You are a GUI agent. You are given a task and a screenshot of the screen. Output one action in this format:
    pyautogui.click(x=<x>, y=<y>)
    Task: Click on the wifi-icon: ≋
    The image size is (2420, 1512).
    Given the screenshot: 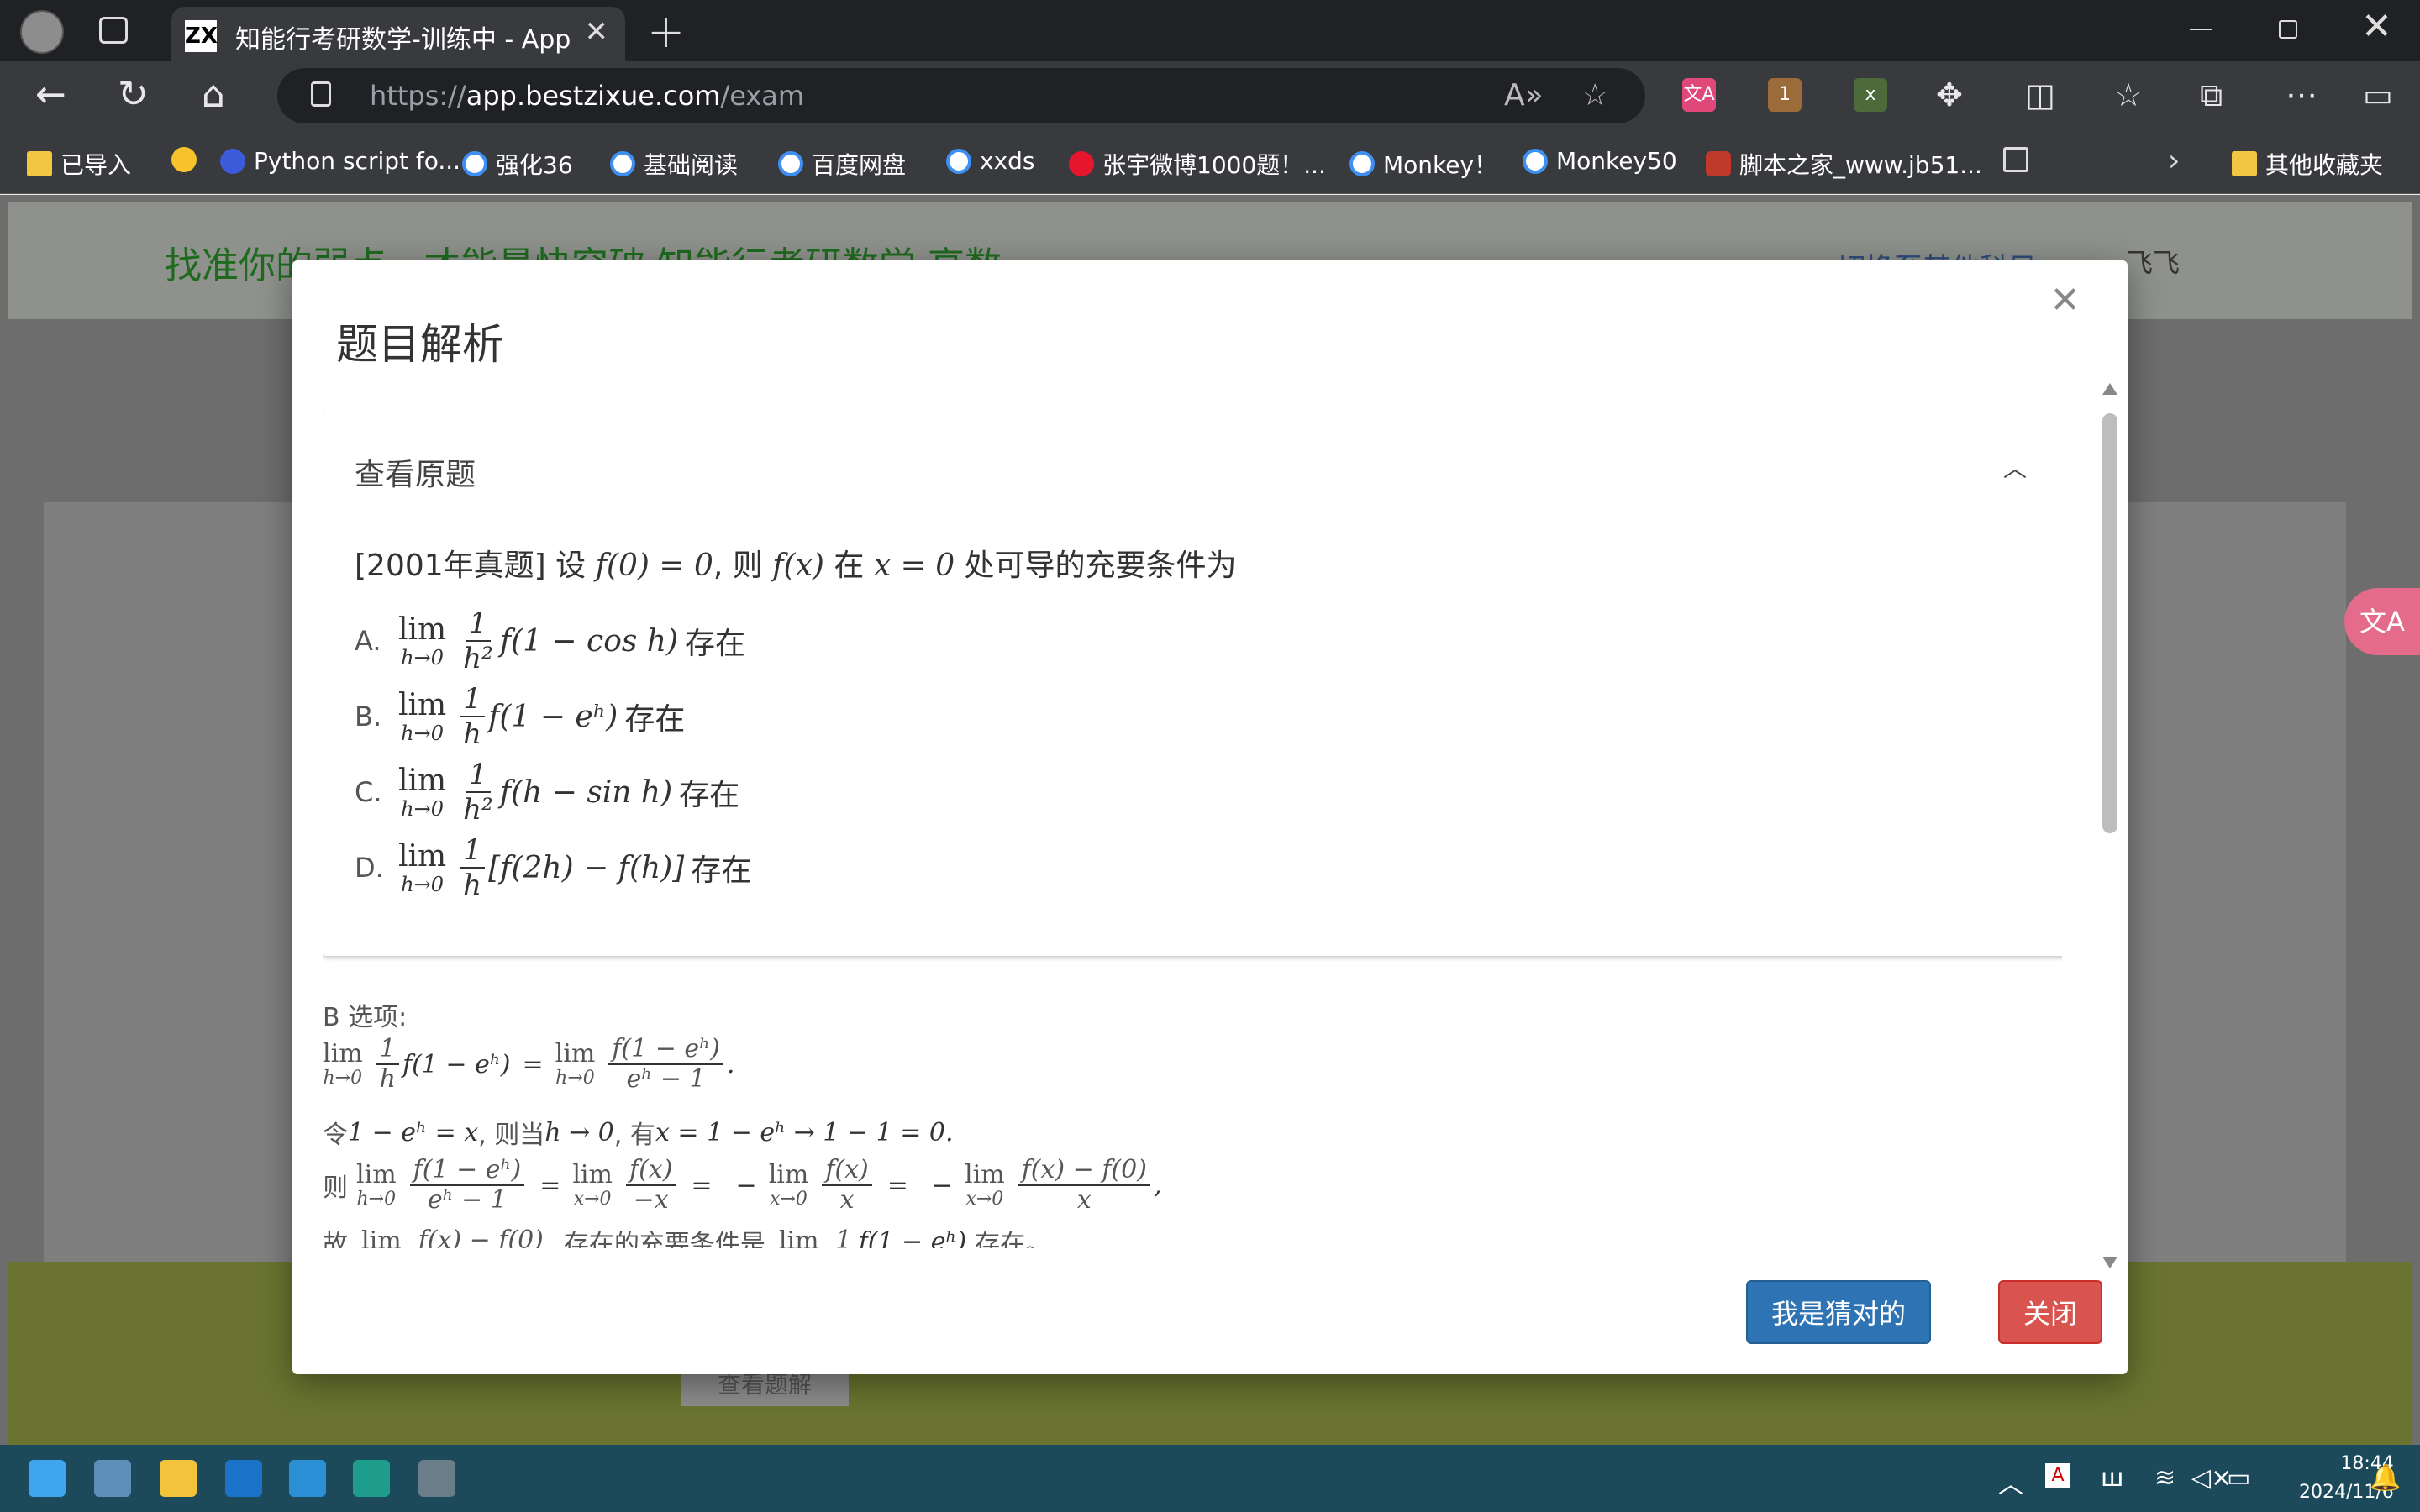 What is the action you would take?
    pyautogui.click(x=2164, y=1478)
    